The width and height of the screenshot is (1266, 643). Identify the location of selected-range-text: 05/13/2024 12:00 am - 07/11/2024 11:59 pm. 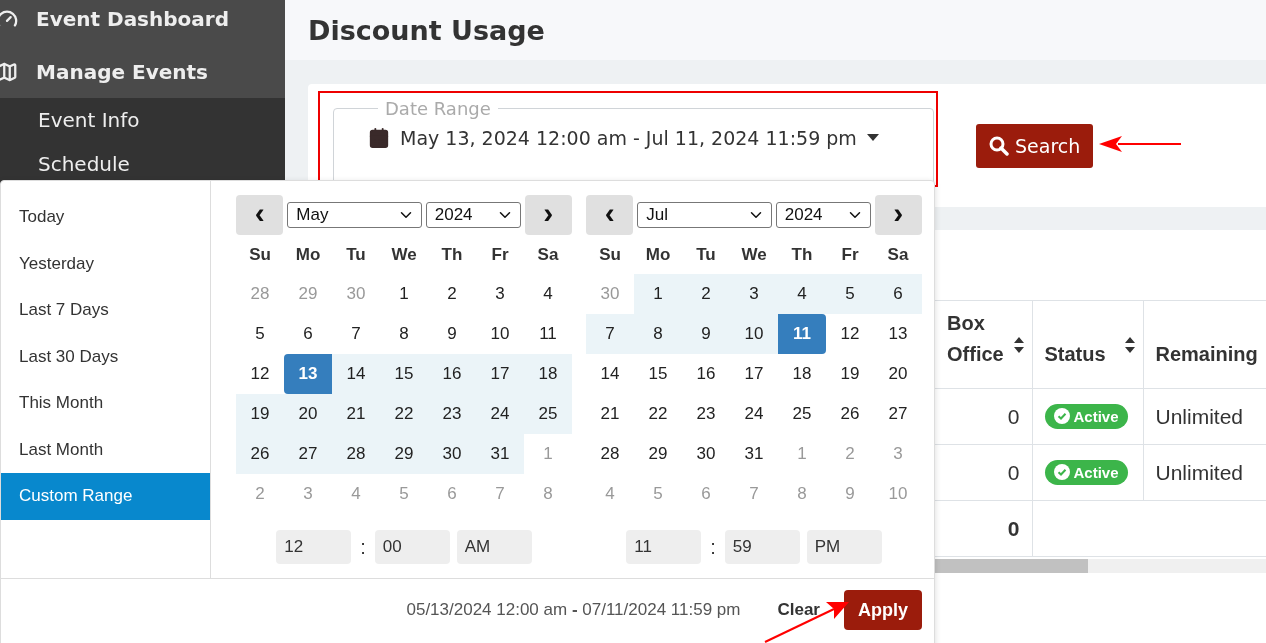
(573, 610).